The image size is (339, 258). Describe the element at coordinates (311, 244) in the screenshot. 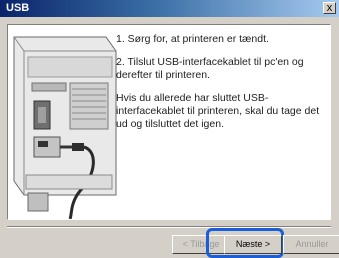

I see `cancel-button: Annuller` at that location.